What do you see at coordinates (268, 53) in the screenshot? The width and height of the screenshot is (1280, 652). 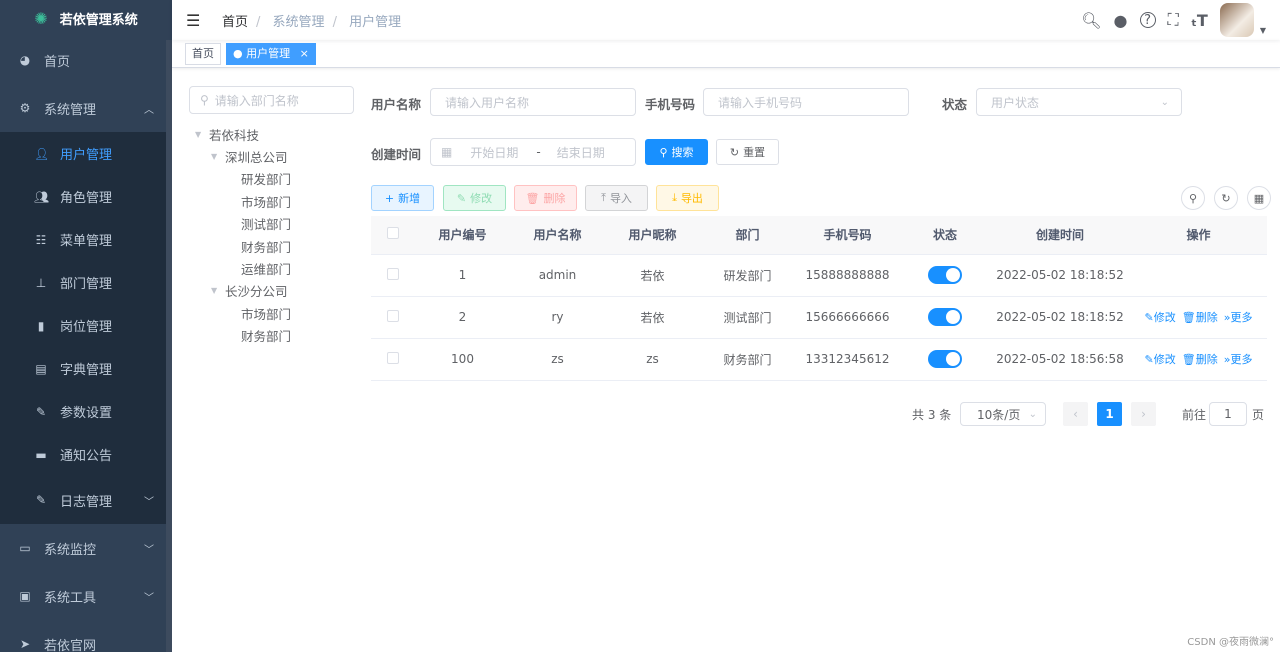 I see `tag-label: 用户管理` at bounding box center [268, 53].